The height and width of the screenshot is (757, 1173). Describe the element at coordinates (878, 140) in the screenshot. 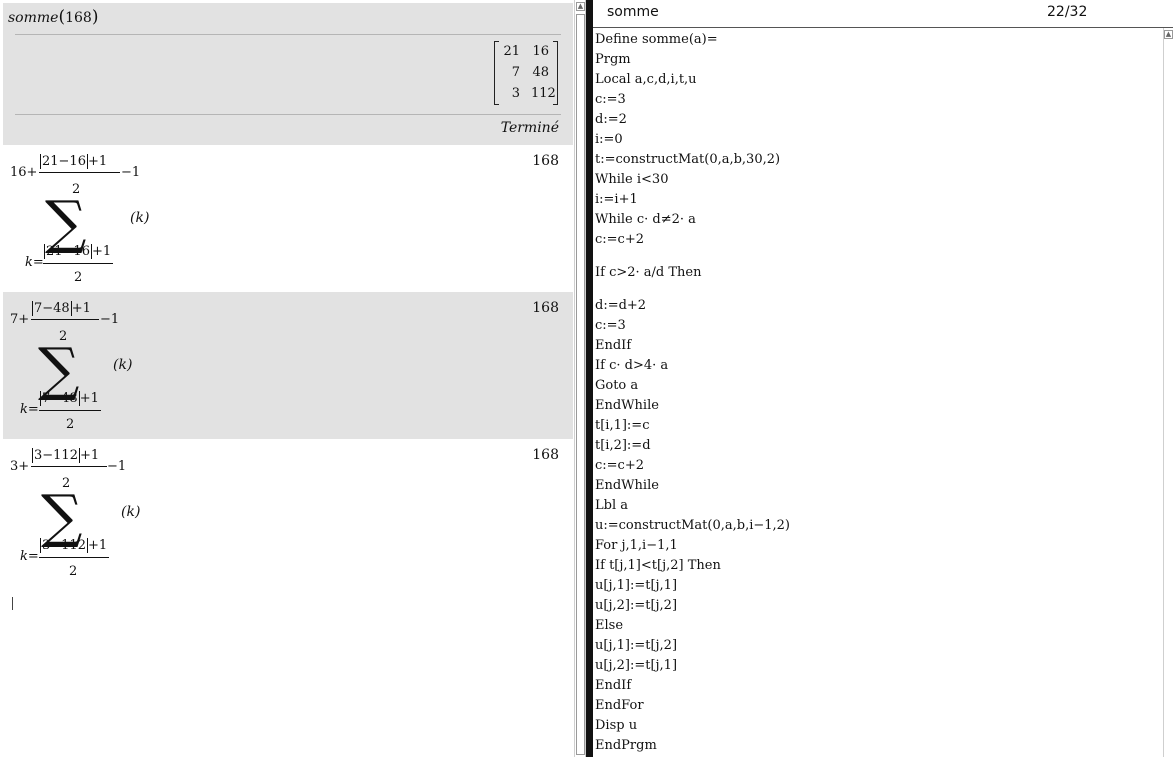

I see `code-line: i:=0` at that location.